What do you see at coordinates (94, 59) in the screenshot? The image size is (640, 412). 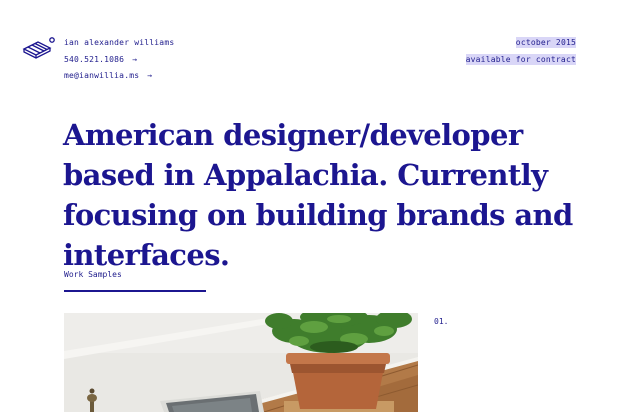 I see `phone-number: 540.521.1086` at bounding box center [94, 59].